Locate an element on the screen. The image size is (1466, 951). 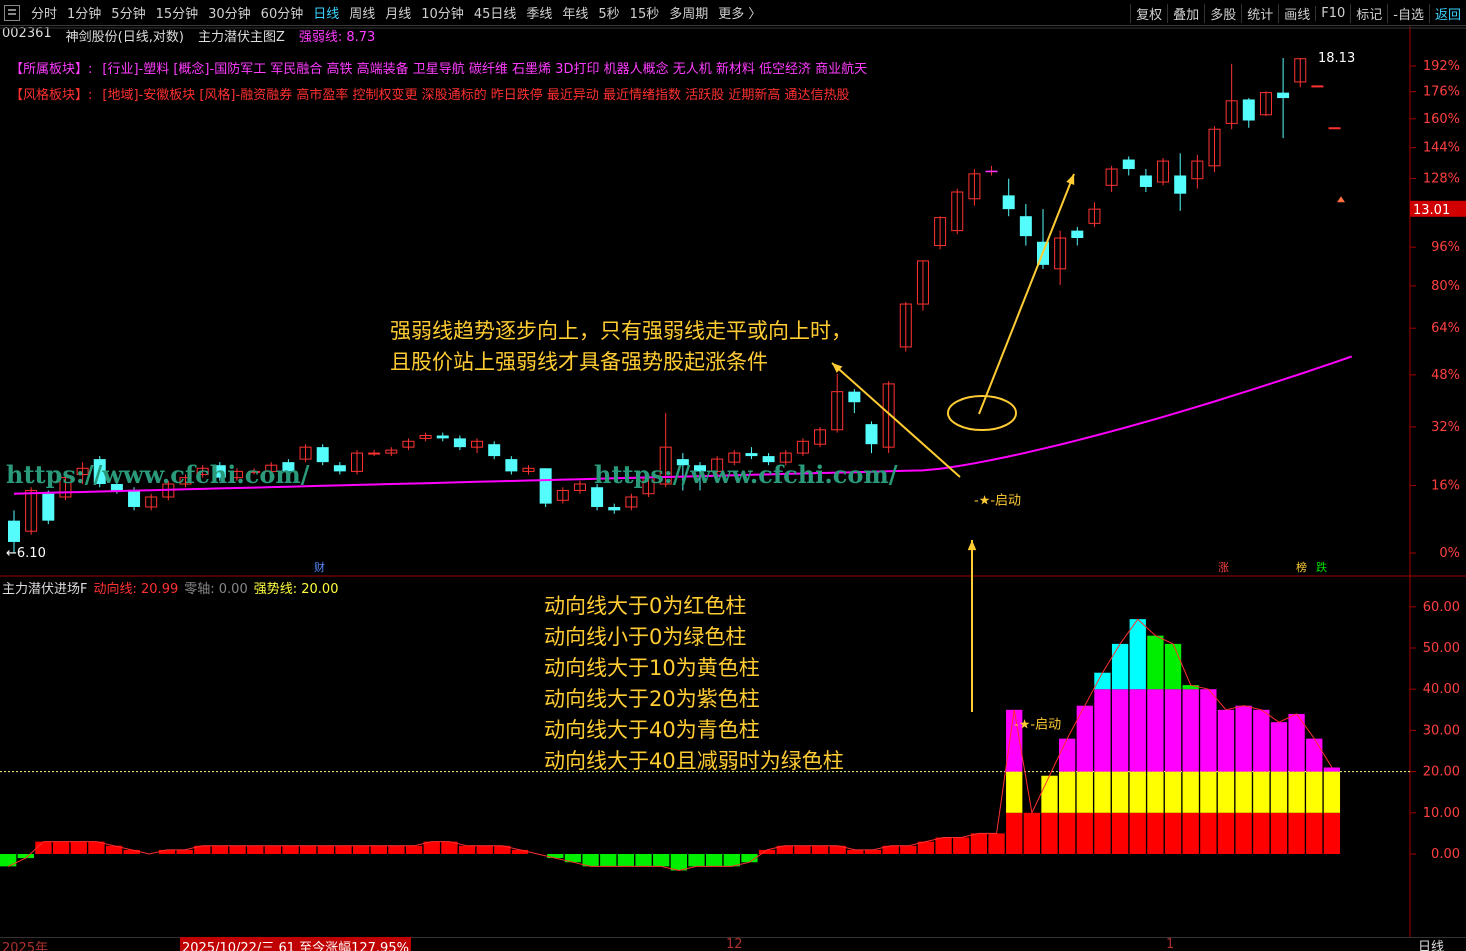
tool-tab: 统计 is located at coordinates (1259, 13).